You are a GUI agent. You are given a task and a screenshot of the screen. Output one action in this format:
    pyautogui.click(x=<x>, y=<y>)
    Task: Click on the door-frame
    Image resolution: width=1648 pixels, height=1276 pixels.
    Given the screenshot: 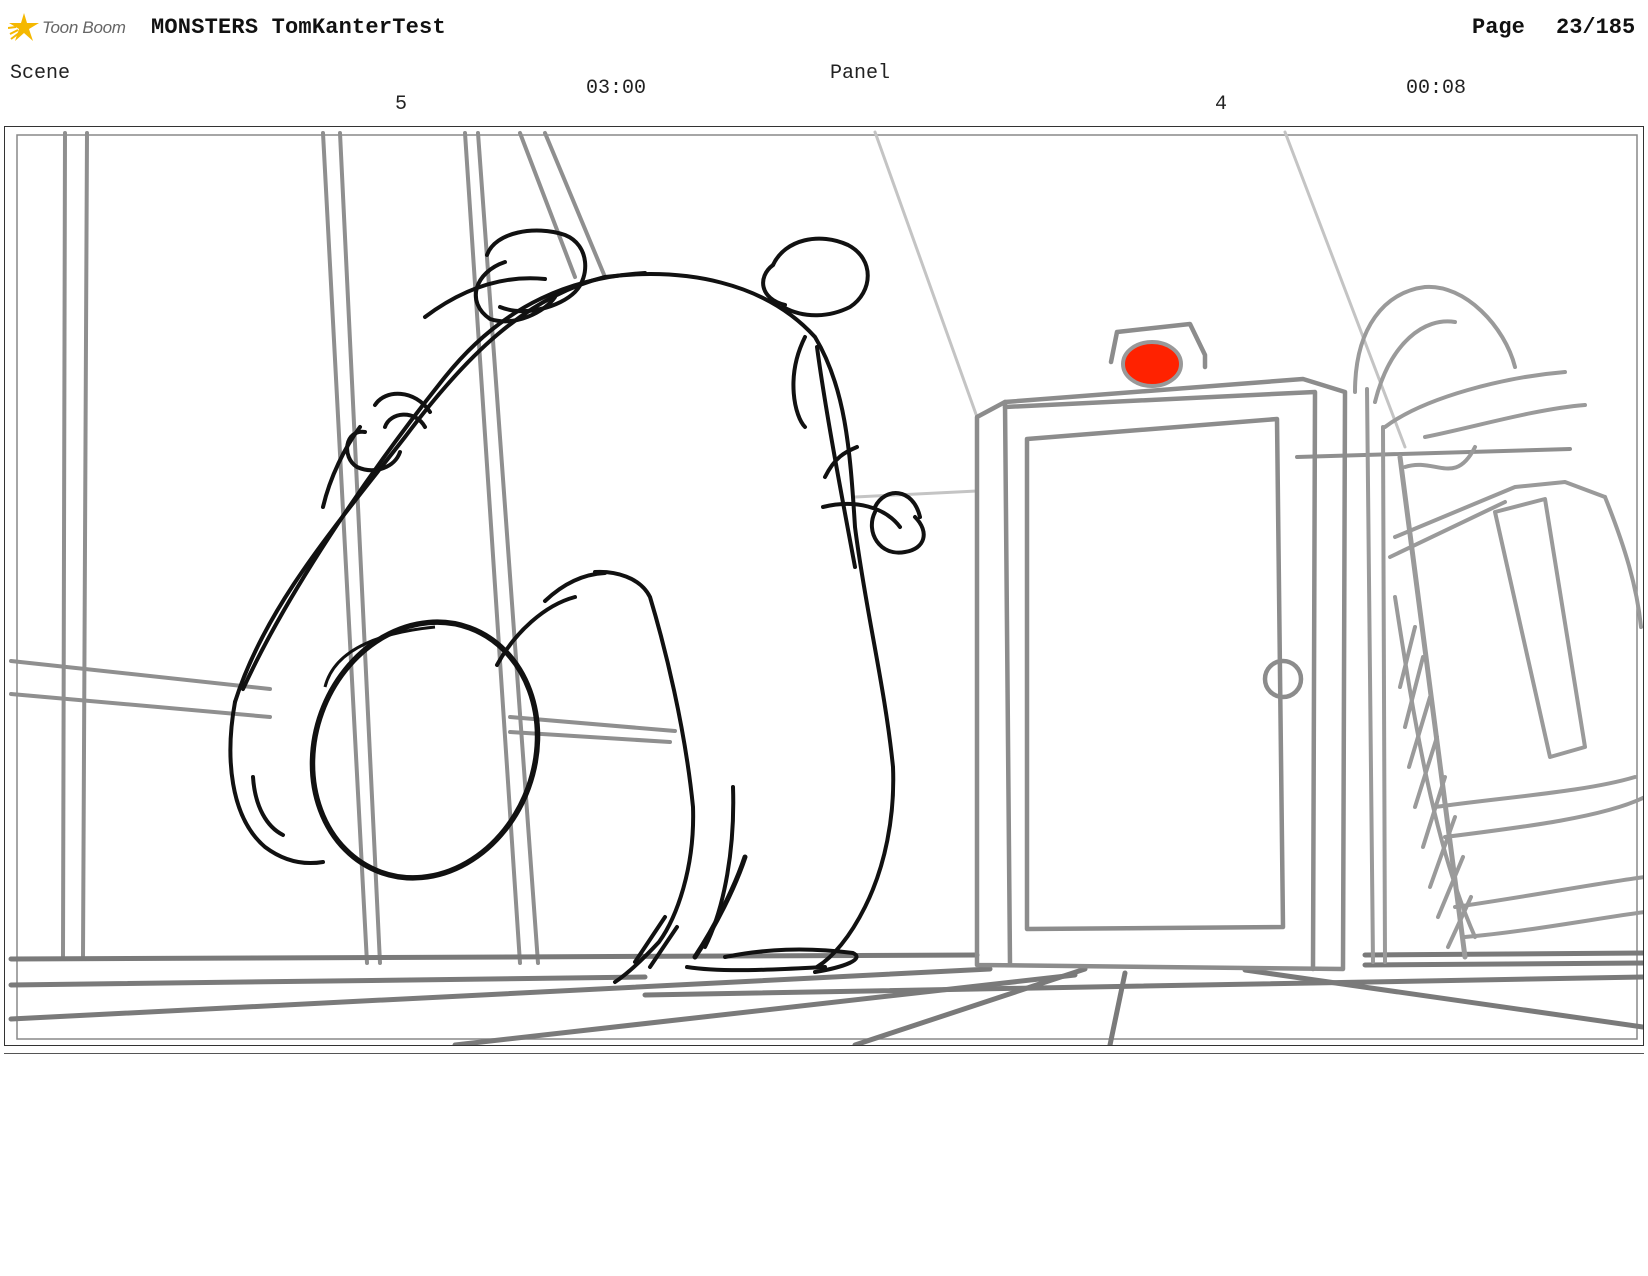 What is the action you would take?
    pyautogui.click(x=1161, y=646)
    